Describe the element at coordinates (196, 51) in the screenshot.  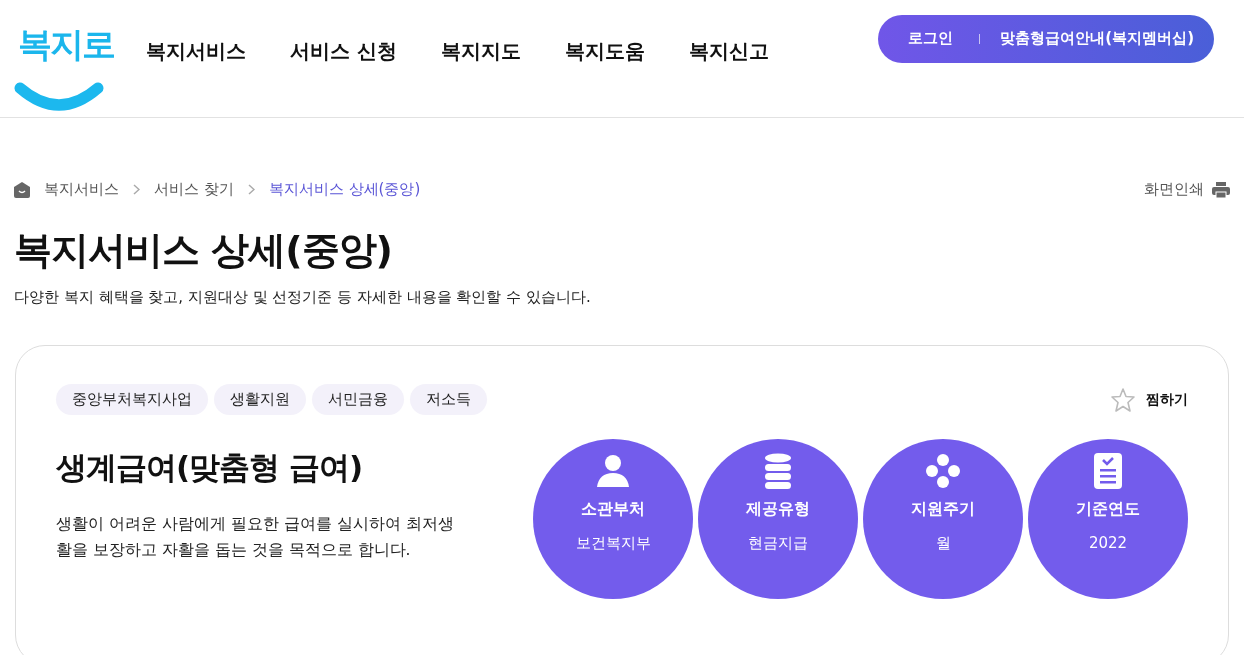
I see `nav-link: 복지서비스` at that location.